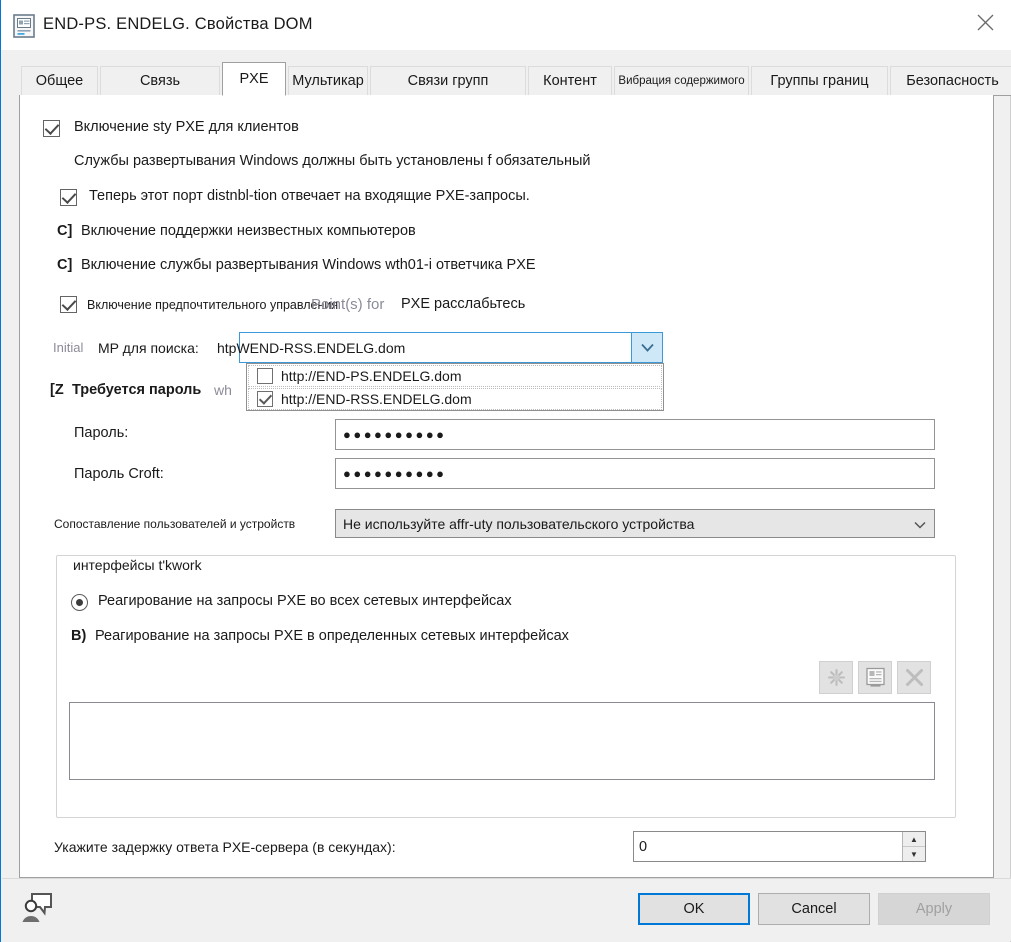 The height and width of the screenshot is (942, 1011). I want to click on stepper-up-icon: ▲, so click(914, 839).